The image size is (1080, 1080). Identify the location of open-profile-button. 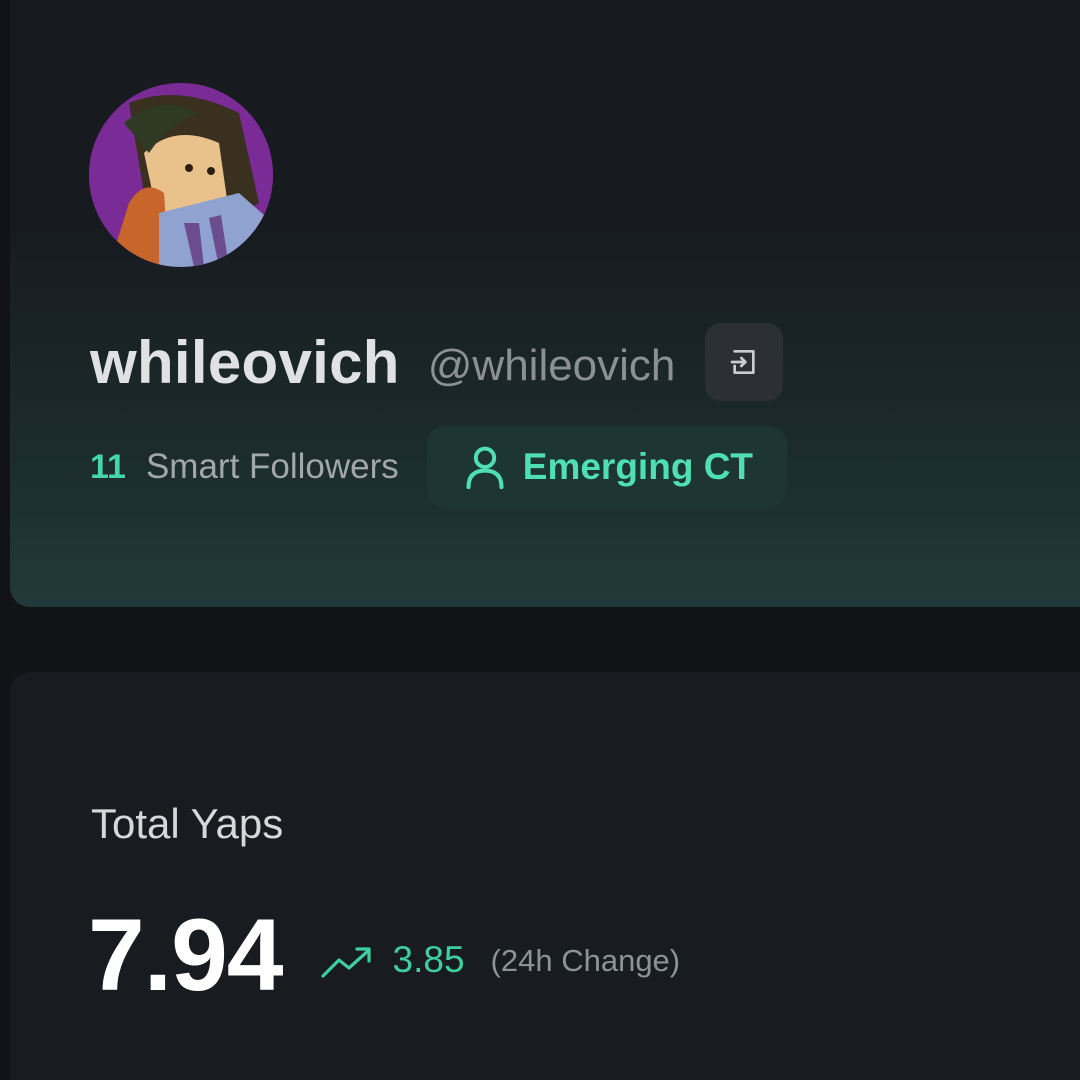
(744, 362).